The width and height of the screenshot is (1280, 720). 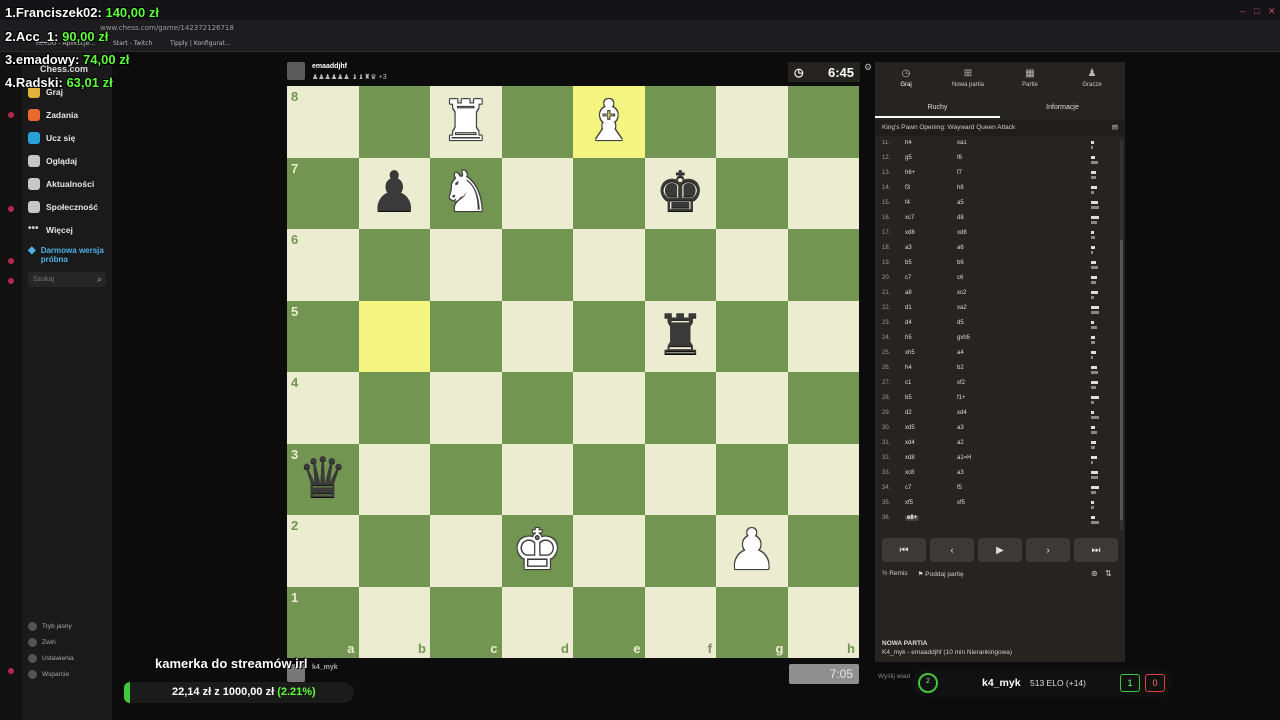 I want to click on square-g6, so click(x=752, y=265).